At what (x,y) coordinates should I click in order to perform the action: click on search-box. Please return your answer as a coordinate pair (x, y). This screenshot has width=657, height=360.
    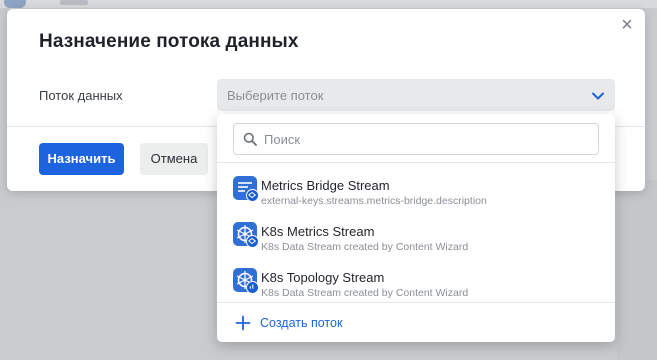
    Looking at the image, I should click on (416, 139).